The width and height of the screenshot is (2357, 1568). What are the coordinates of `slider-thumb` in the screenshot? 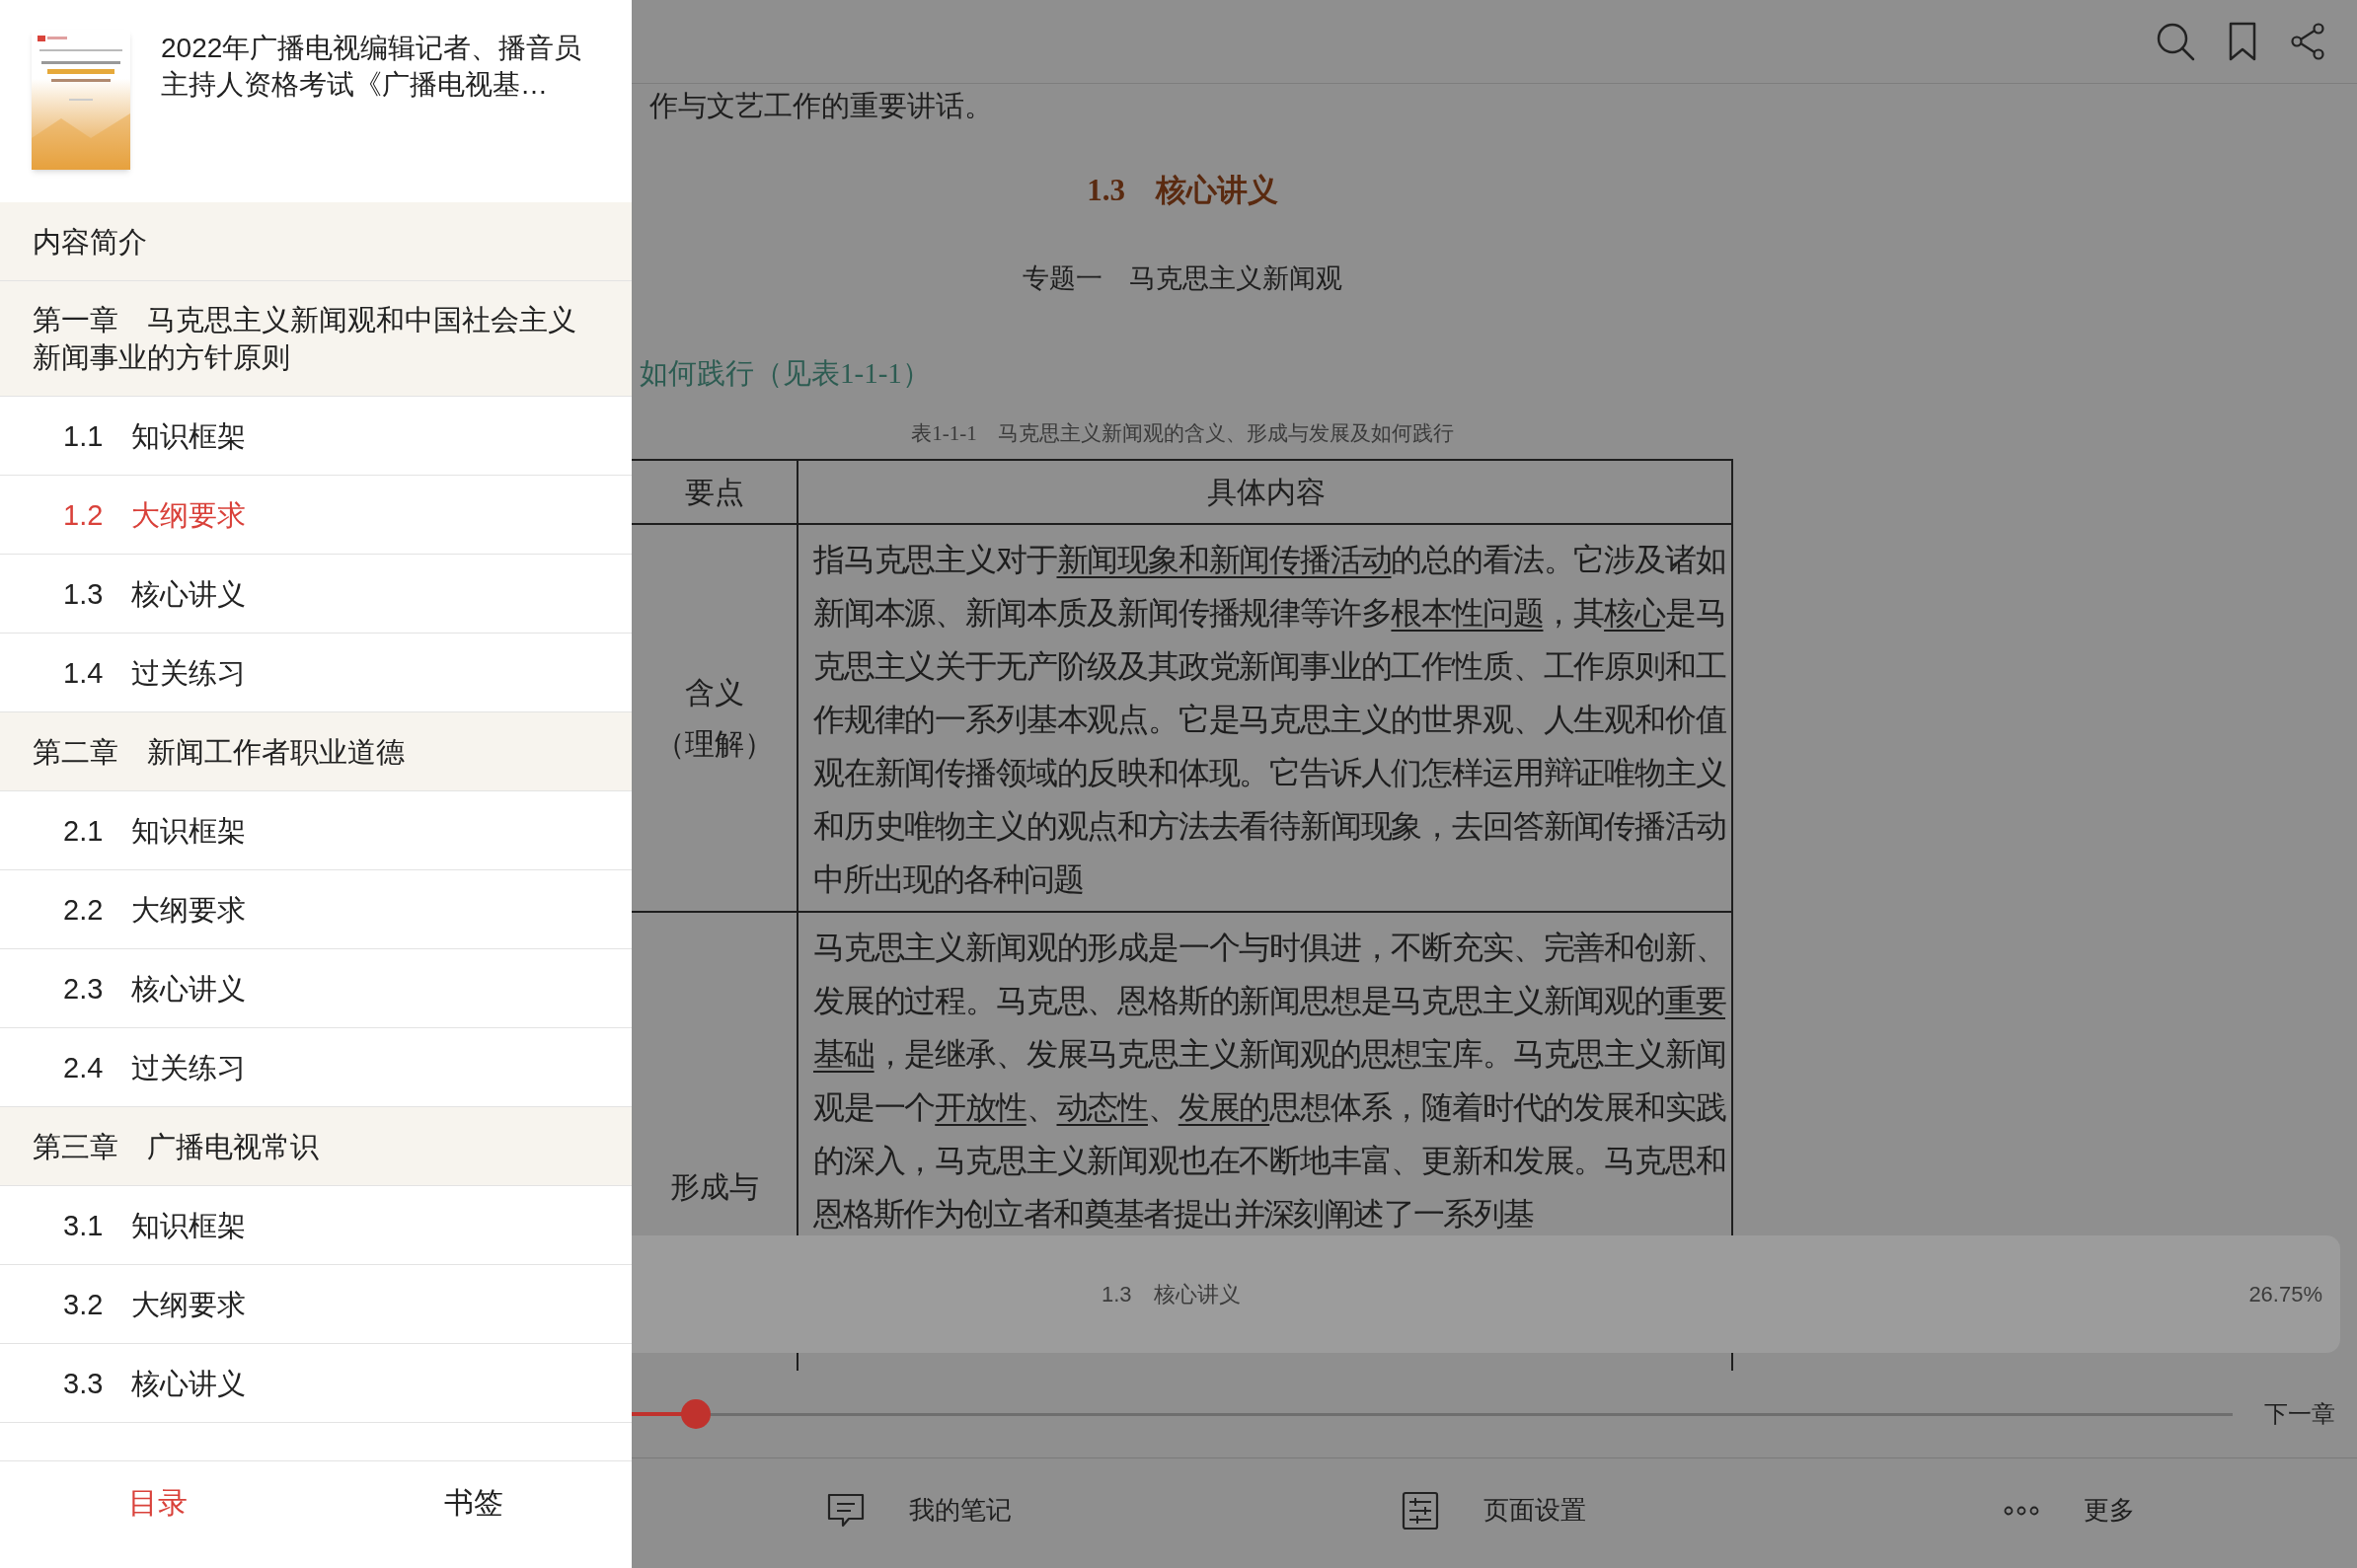 It's located at (696, 1414).